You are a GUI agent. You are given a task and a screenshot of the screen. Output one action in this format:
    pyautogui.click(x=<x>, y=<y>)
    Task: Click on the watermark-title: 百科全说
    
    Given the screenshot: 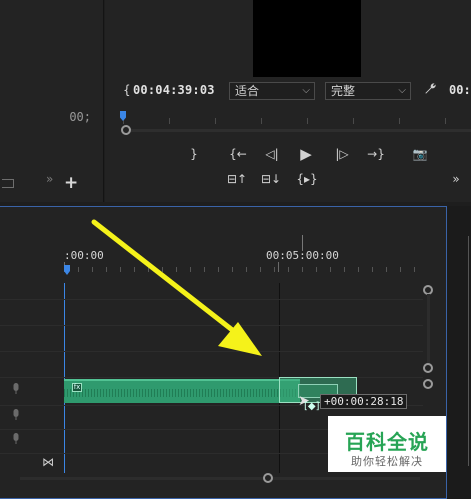 What is the action you would take?
    pyautogui.click(x=387, y=442)
    